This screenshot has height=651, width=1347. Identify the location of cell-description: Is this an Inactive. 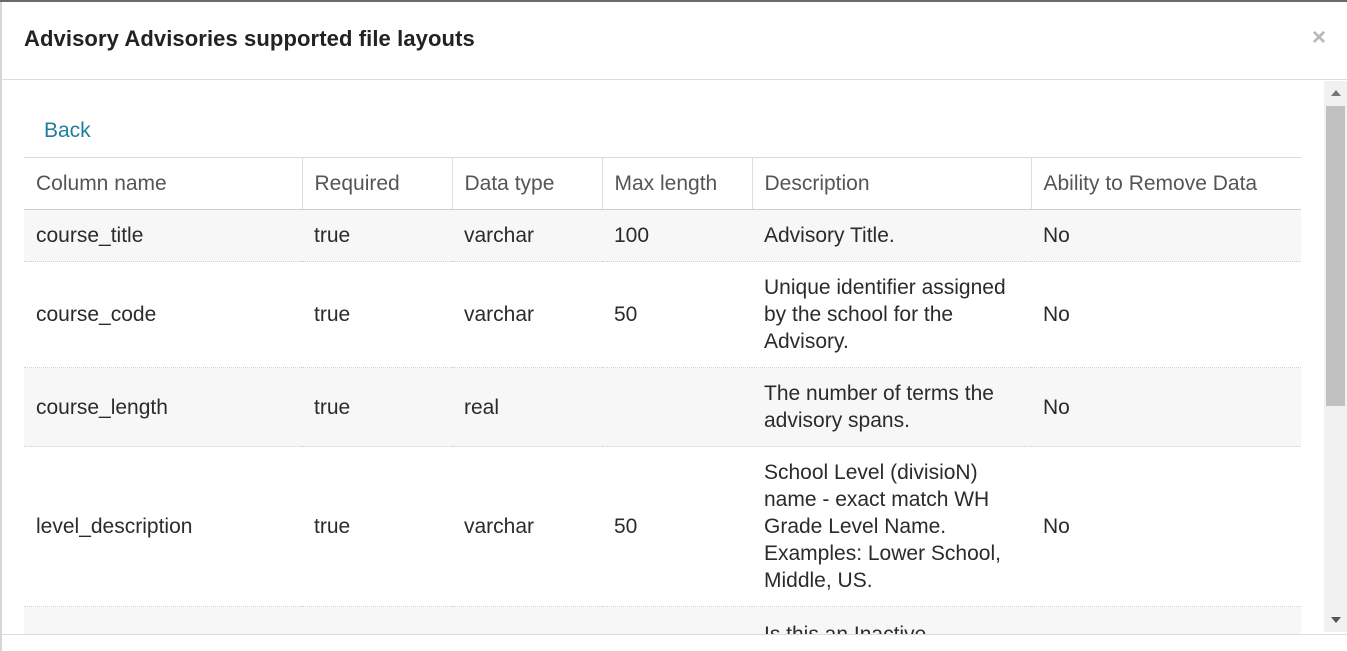
(891, 620).